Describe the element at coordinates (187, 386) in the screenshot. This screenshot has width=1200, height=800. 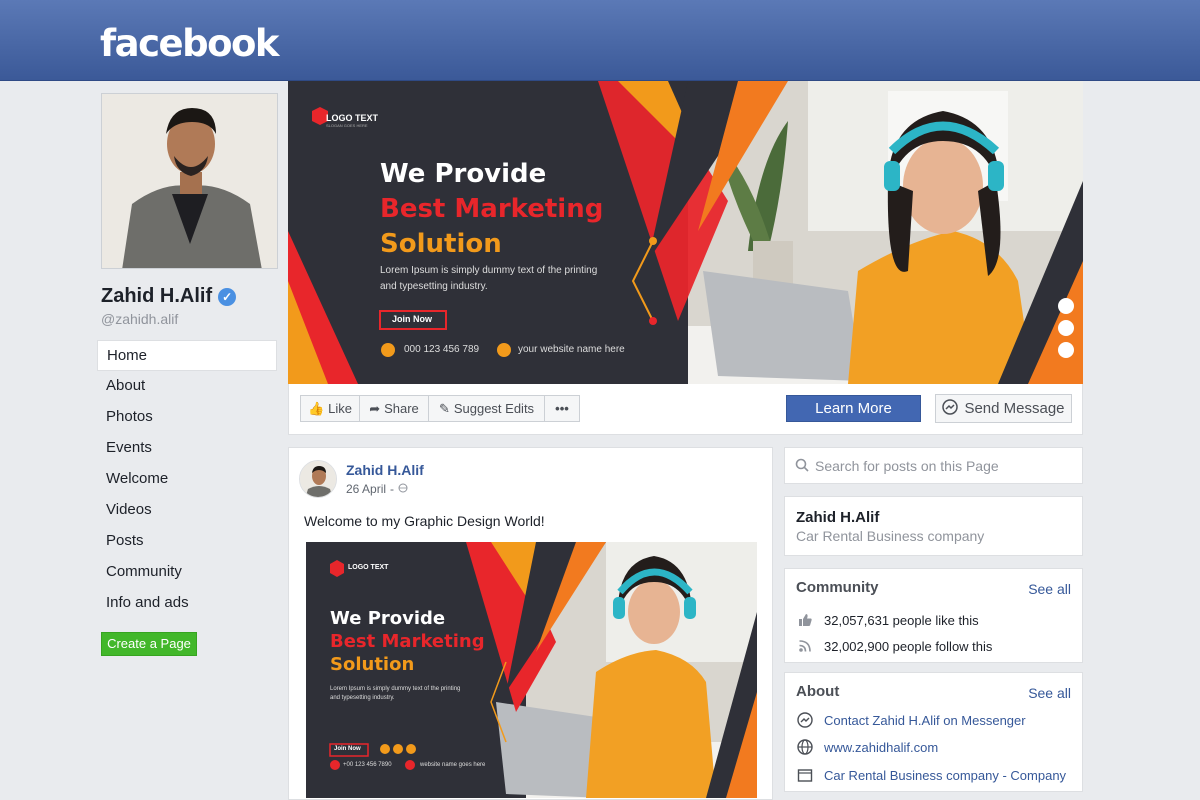
I see `nav-item-about: About` at that location.